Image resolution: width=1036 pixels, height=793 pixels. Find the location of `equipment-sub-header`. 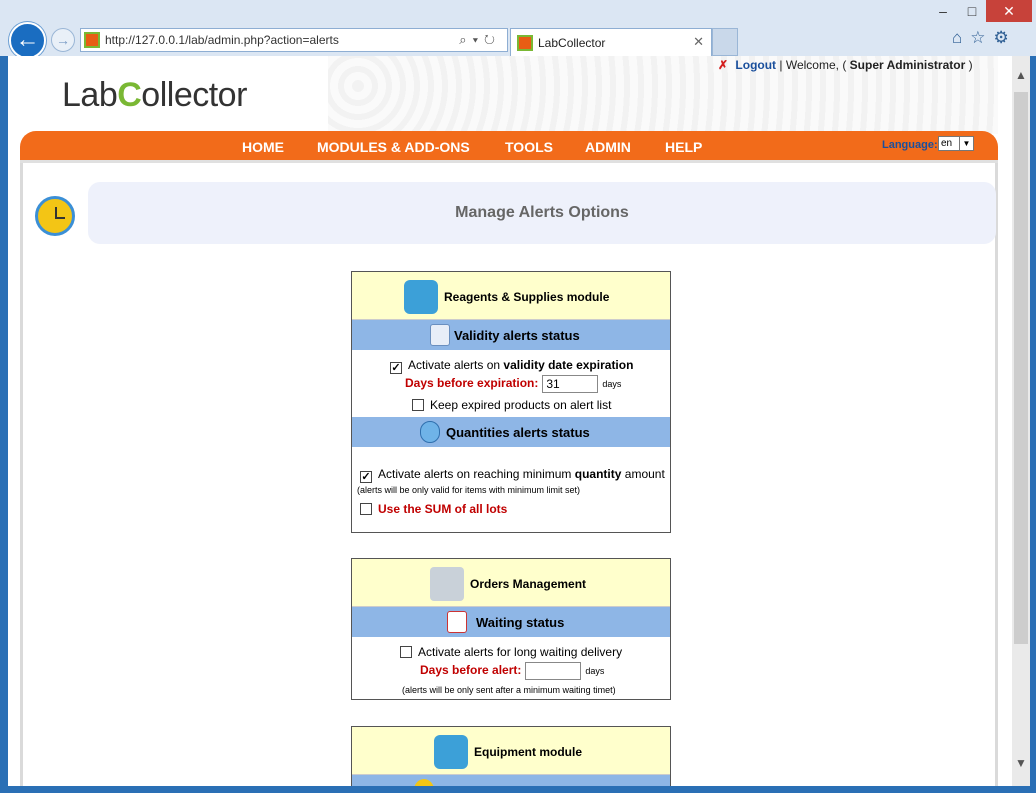

equipment-sub-header is located at coordinates (511, 780).